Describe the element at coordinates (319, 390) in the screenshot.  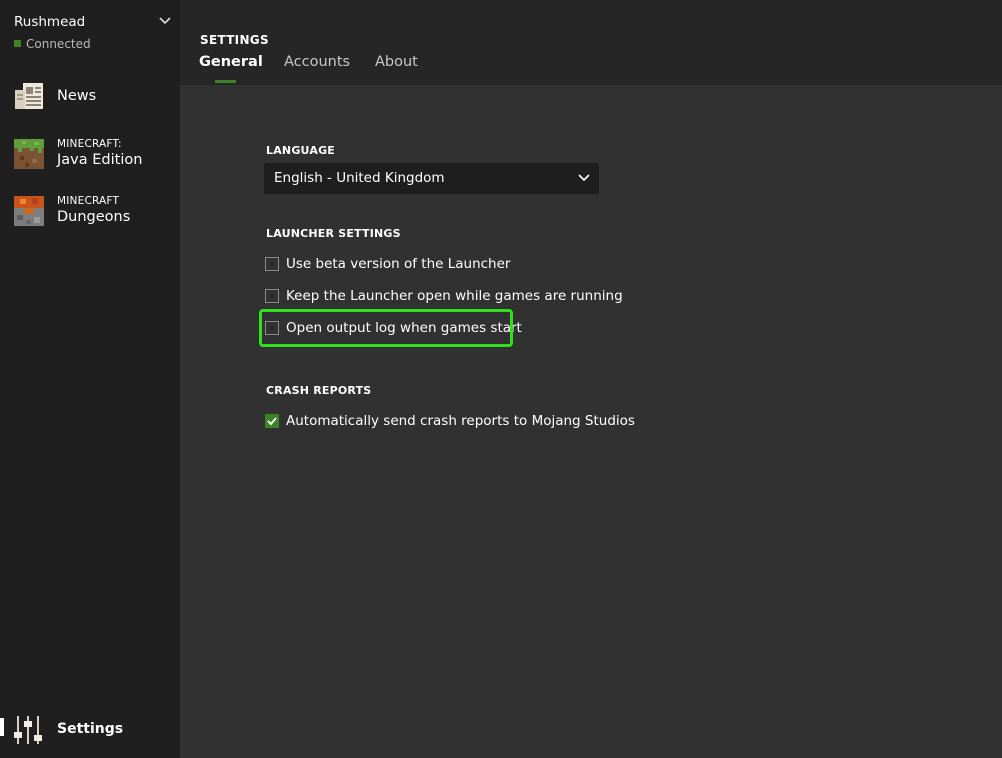
I see `crash-reports-heading: CRASH REPORTS` at that location.